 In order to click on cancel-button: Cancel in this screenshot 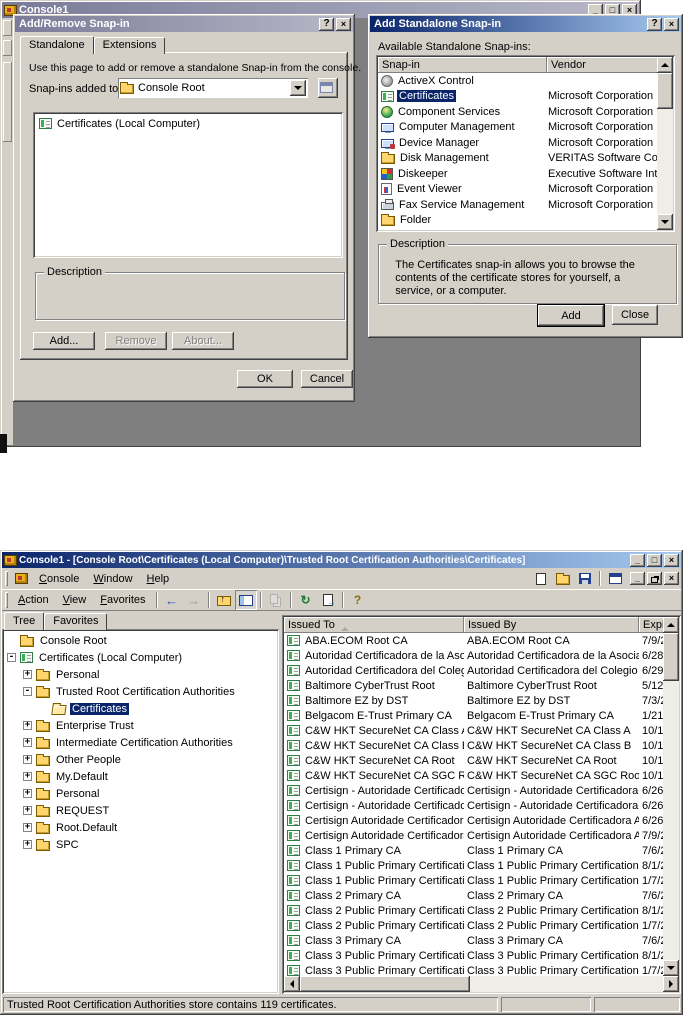, I will do `click(327, 379)`.